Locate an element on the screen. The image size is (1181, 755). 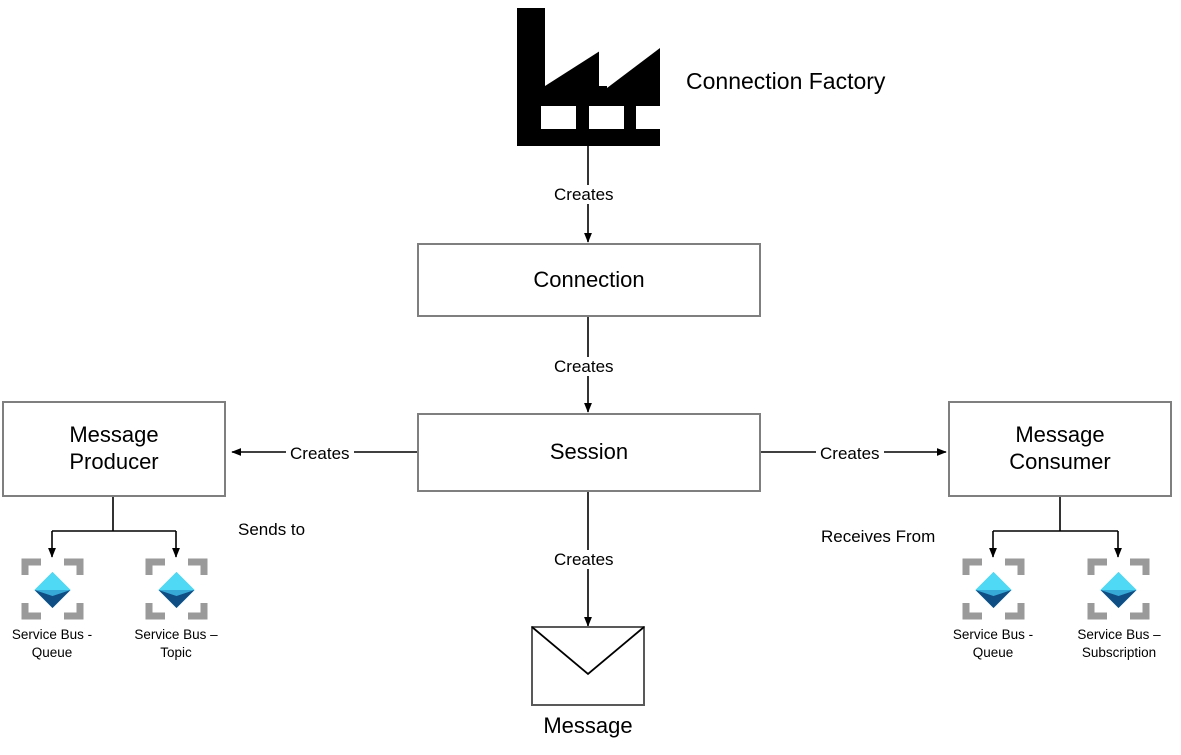
node-message-consumer: Message Consumer is located at coordinates (1060, 449).